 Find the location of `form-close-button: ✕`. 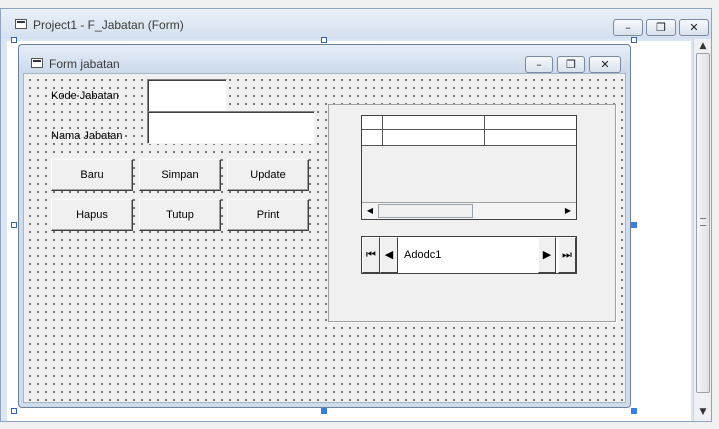

form-close-button: ✕ is located at coordinates (605, 64).